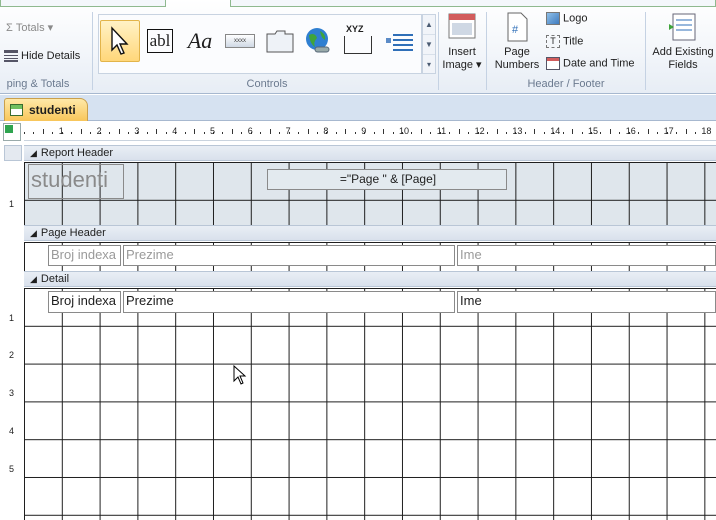 The height and width of the screenshot is (520, 716). I want to click on report-title: studenti, so click(76, 181).